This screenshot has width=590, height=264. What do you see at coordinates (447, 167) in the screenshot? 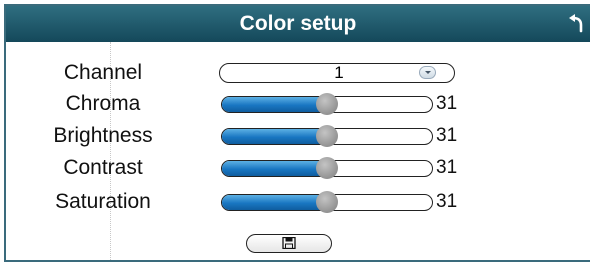
I see `contrast-value: 31` at bounding box center [447, 167].